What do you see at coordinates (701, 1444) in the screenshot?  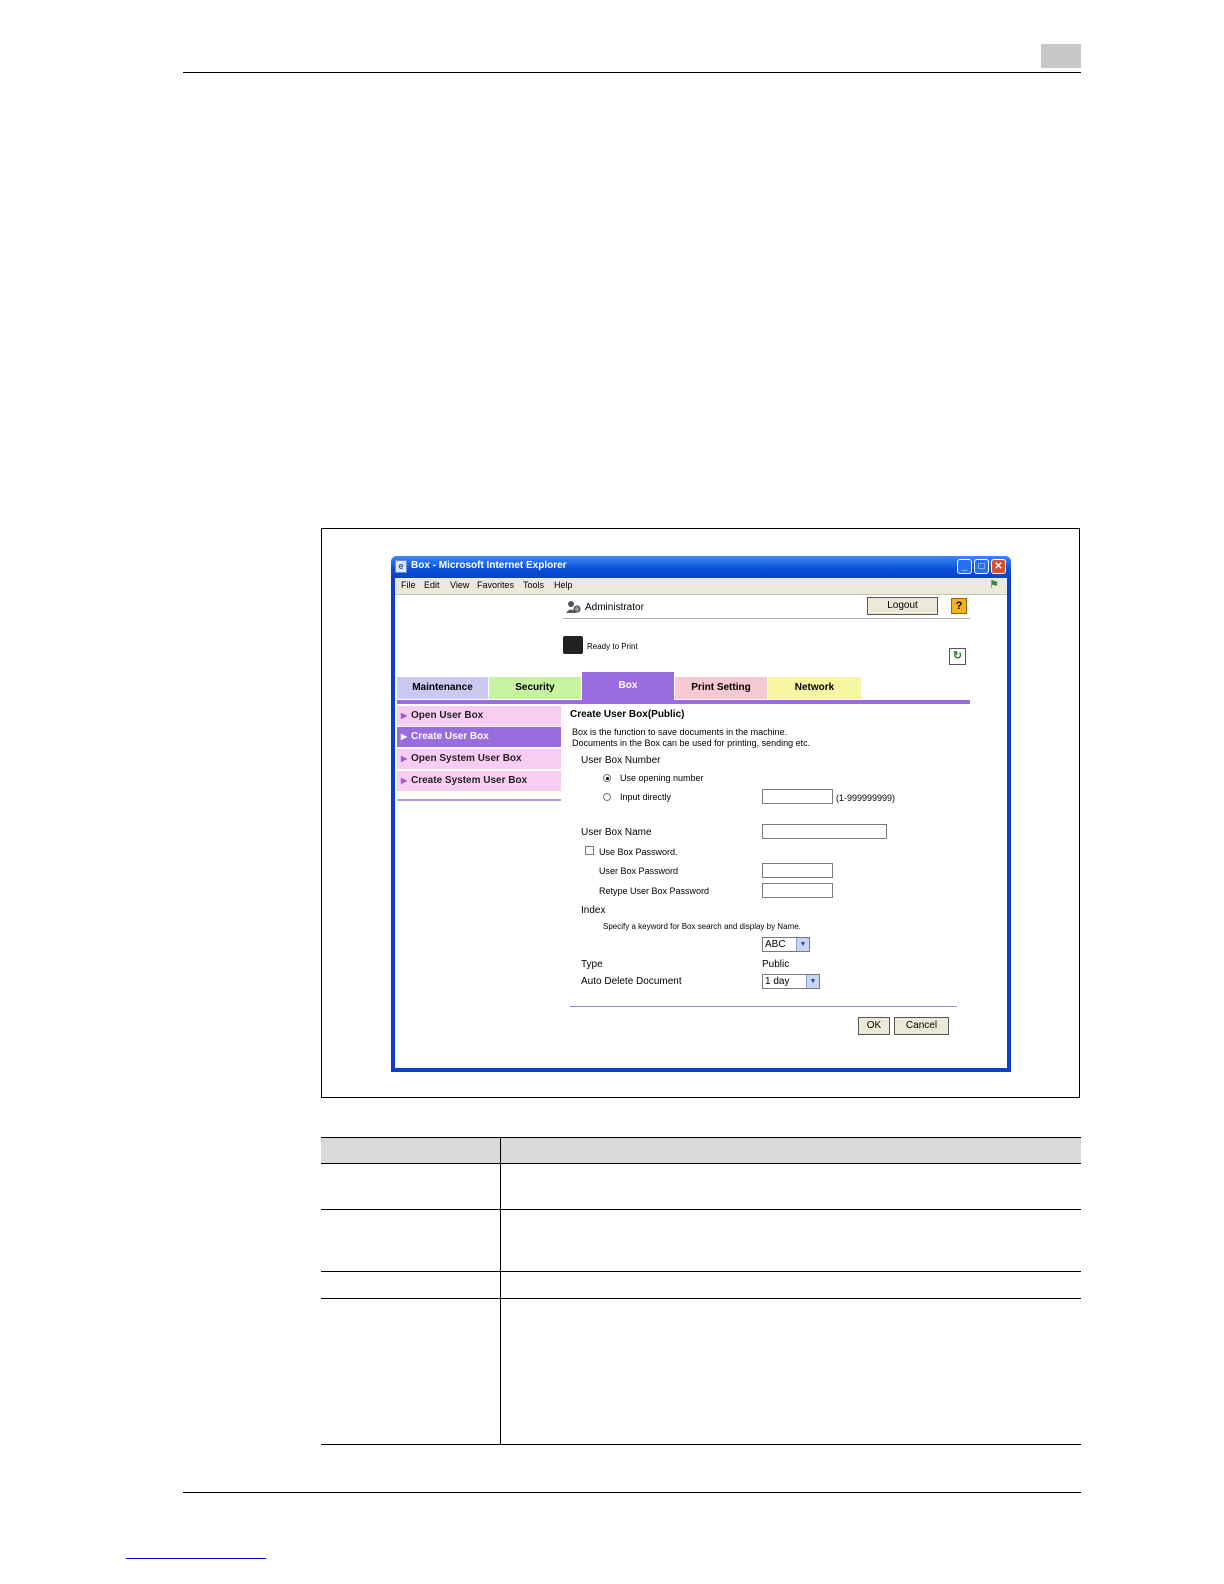 I see `table-bottom-rule` at bounding box center [701, 1444].